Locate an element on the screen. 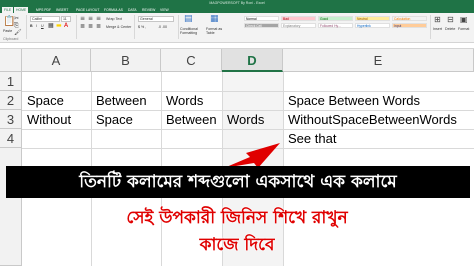  cell-style-calculation: Calculation is located at coordinates (409, 18).